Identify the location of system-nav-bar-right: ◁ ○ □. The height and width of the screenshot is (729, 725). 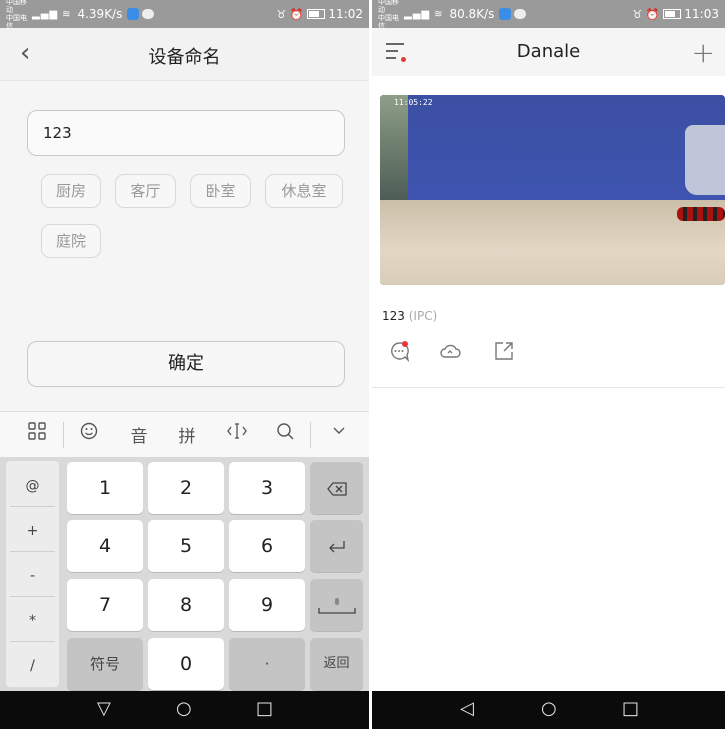
(548, 710).